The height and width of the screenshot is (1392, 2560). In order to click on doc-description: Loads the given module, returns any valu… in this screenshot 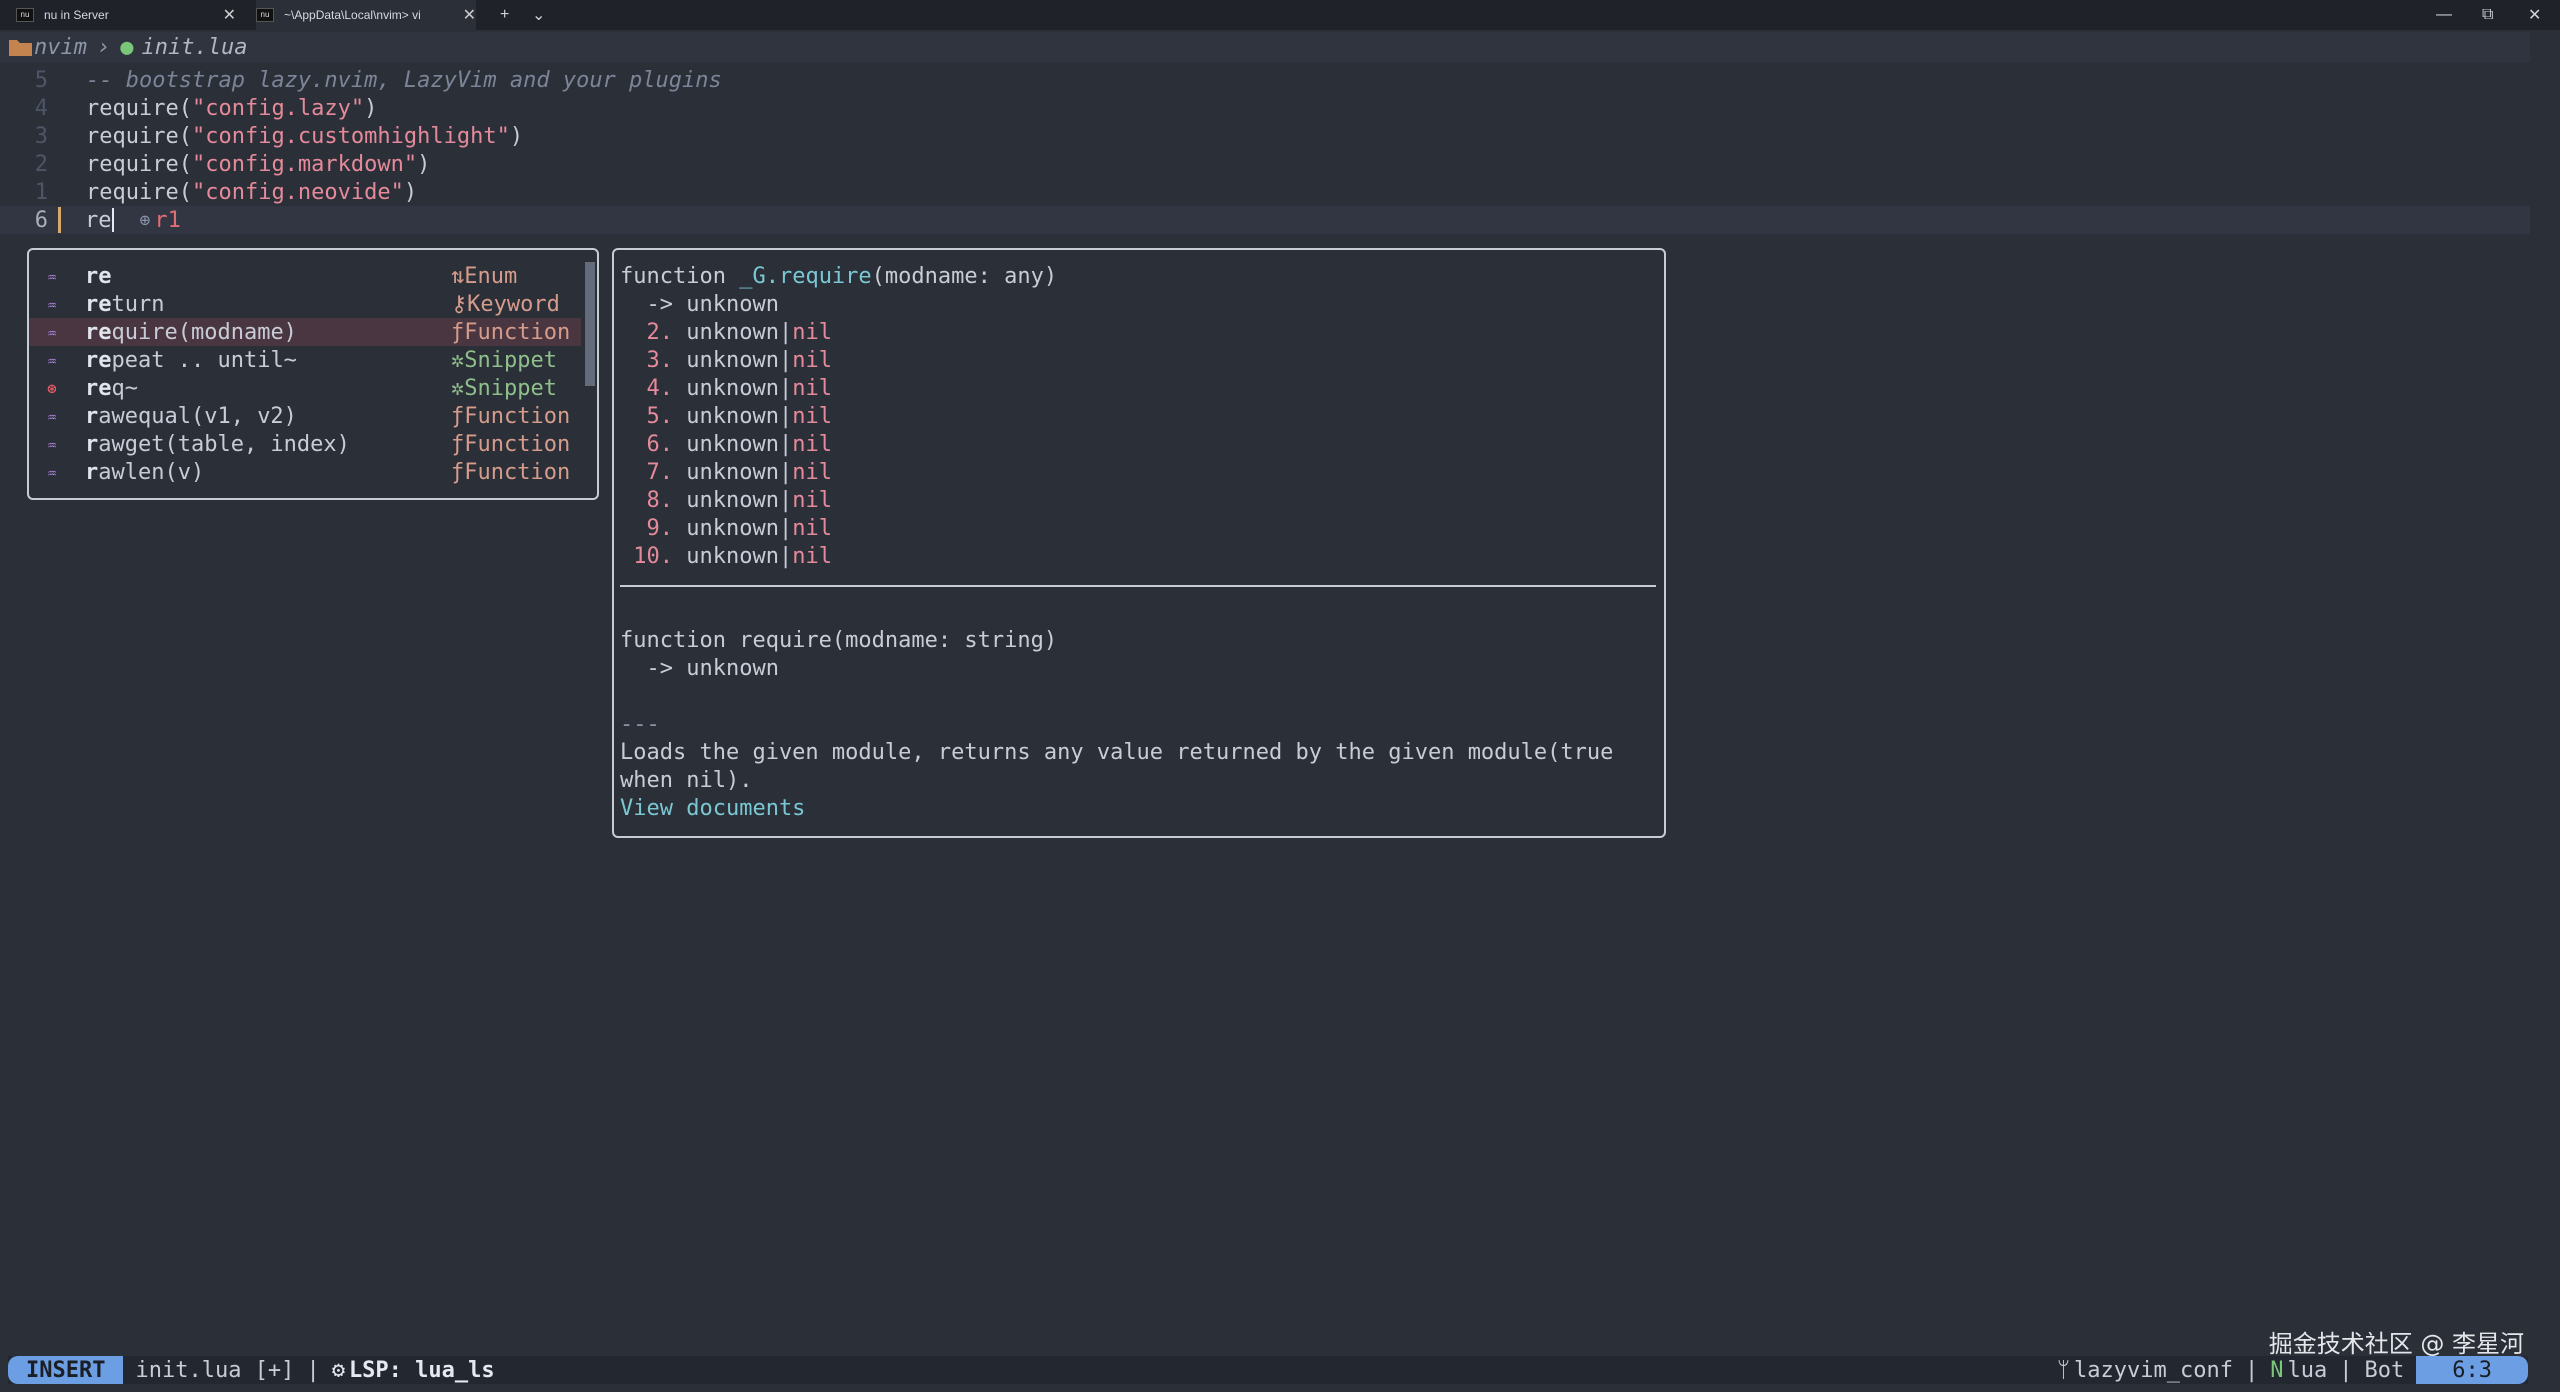, I will do `click(1117, 752)`.